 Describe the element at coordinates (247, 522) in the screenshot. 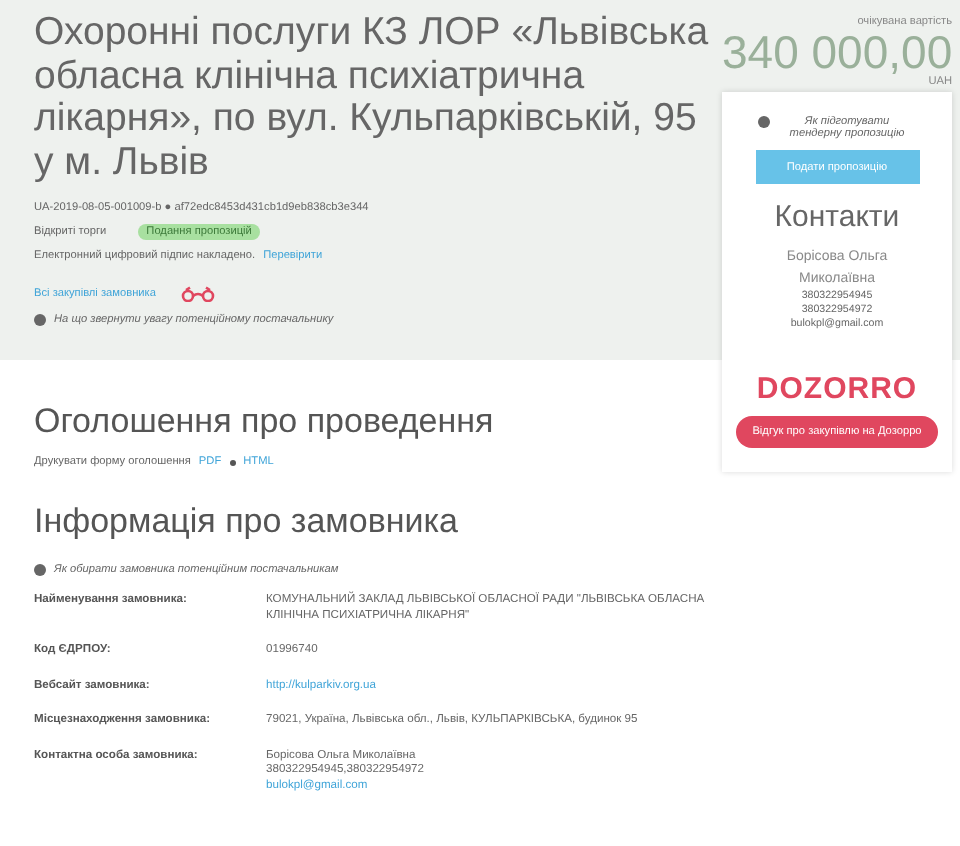

I see `section-heading: Інформація про замовника` at that location.